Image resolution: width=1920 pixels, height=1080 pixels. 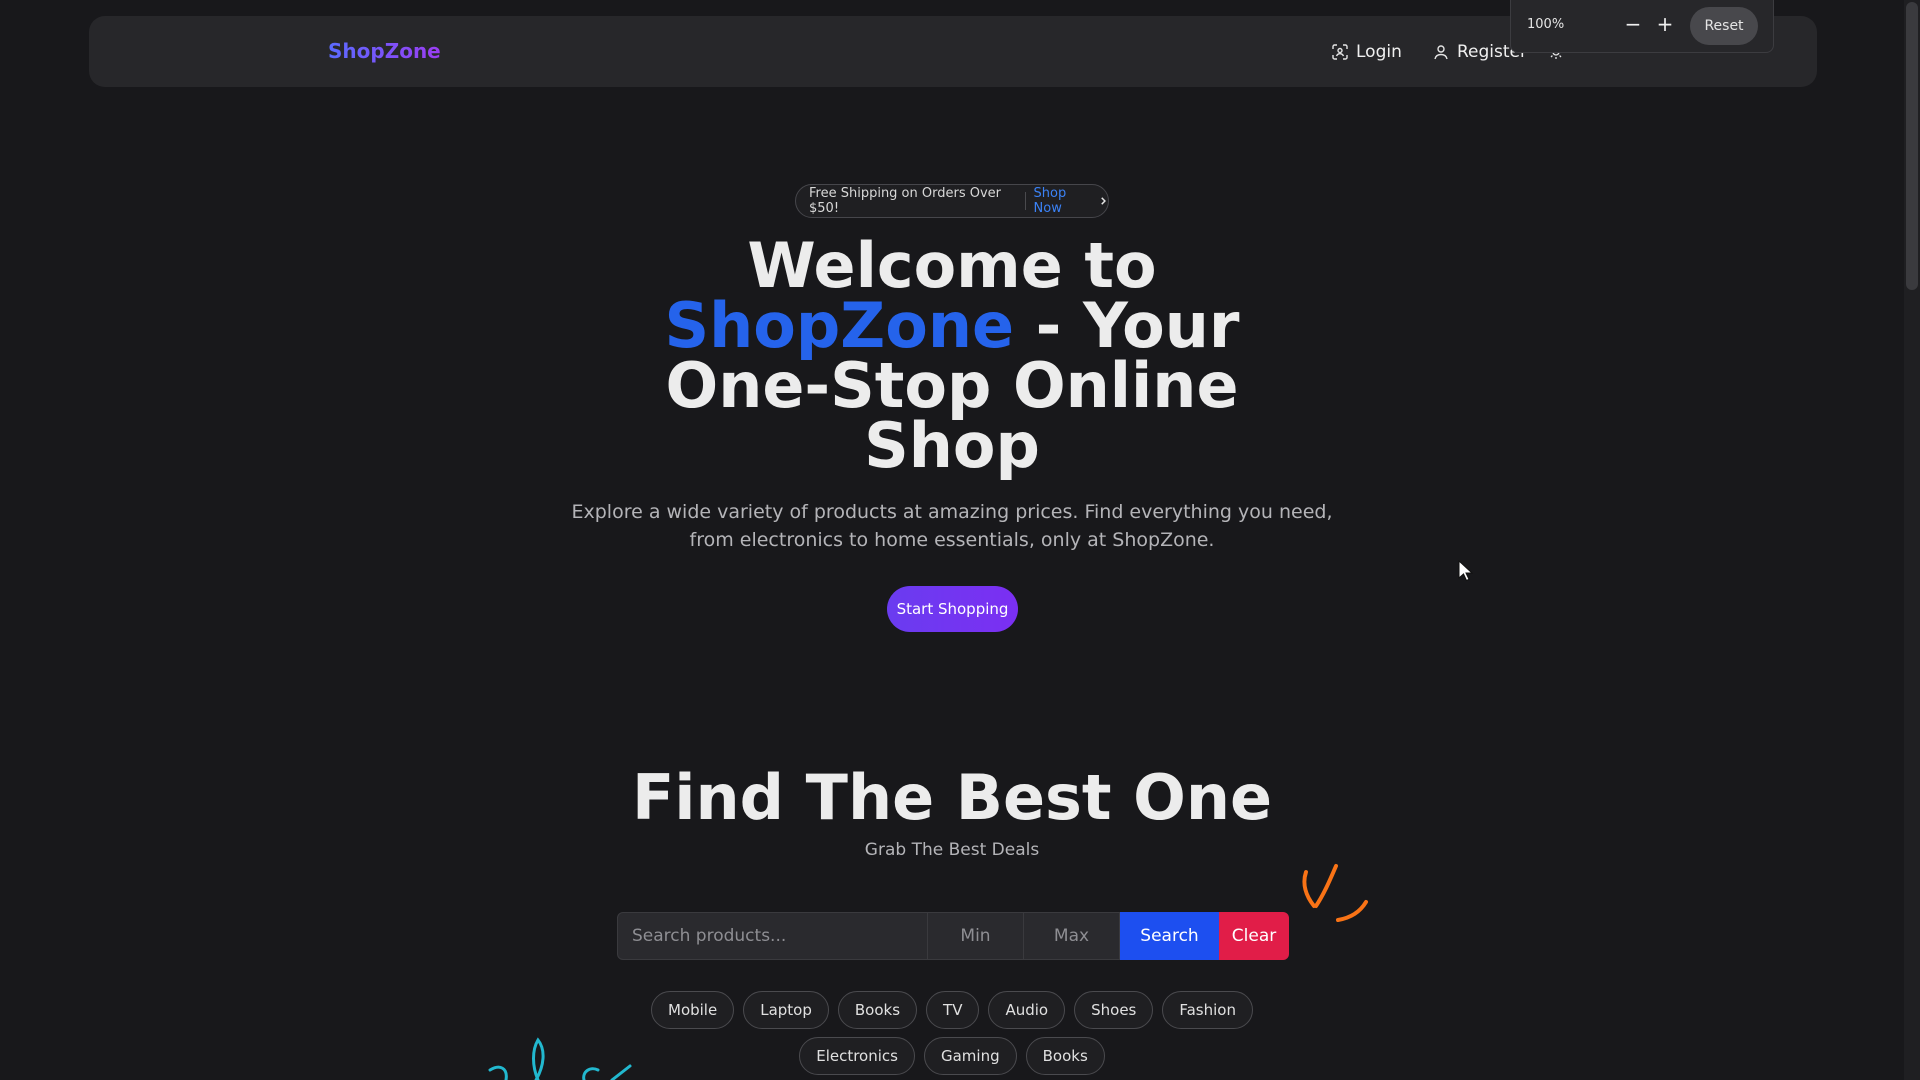 I want to click on search-input, so click(x=772, y=936).